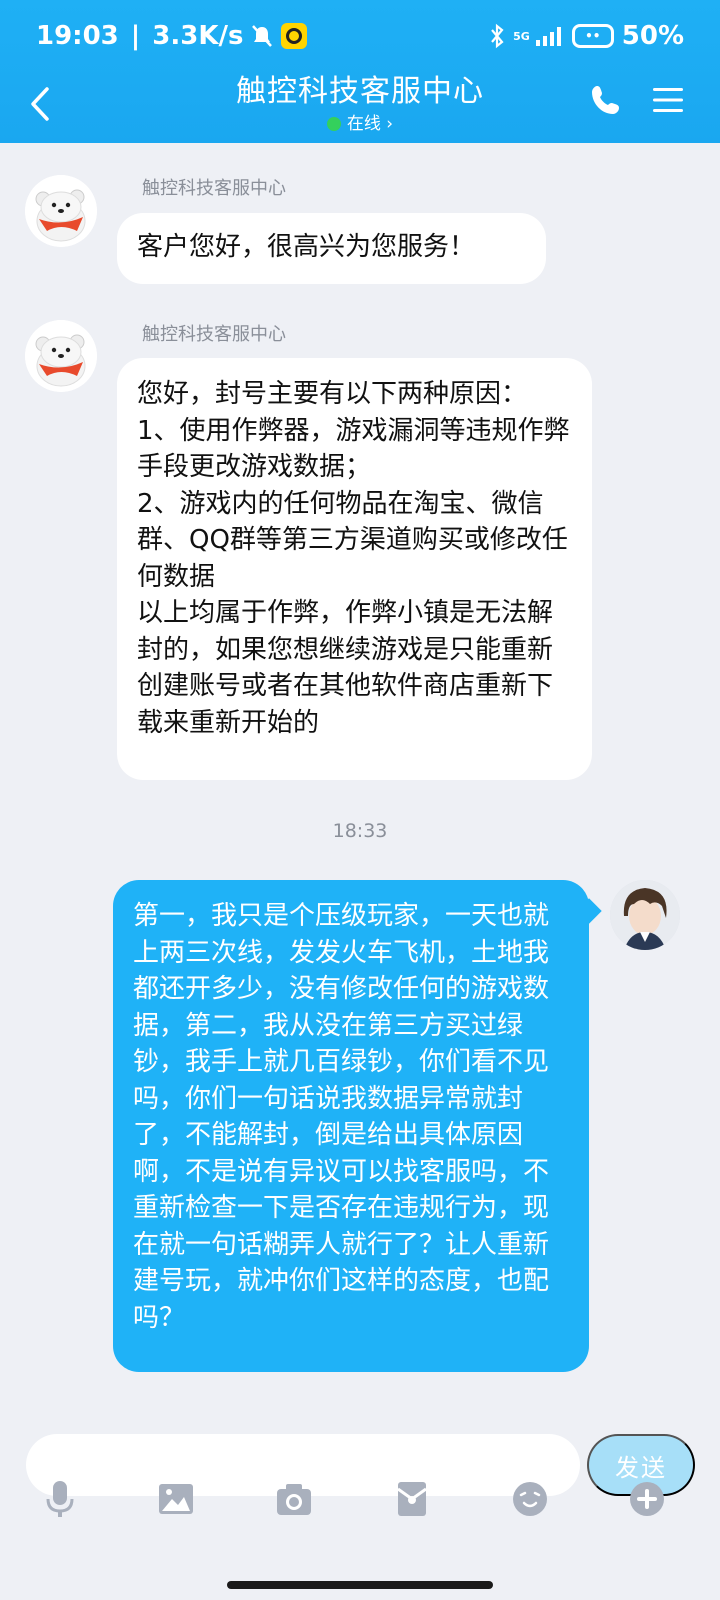  What do you see at coordinates (333, 124) in the screenshot?
I see `online-dot-icon` at bounding box center [333, 124].